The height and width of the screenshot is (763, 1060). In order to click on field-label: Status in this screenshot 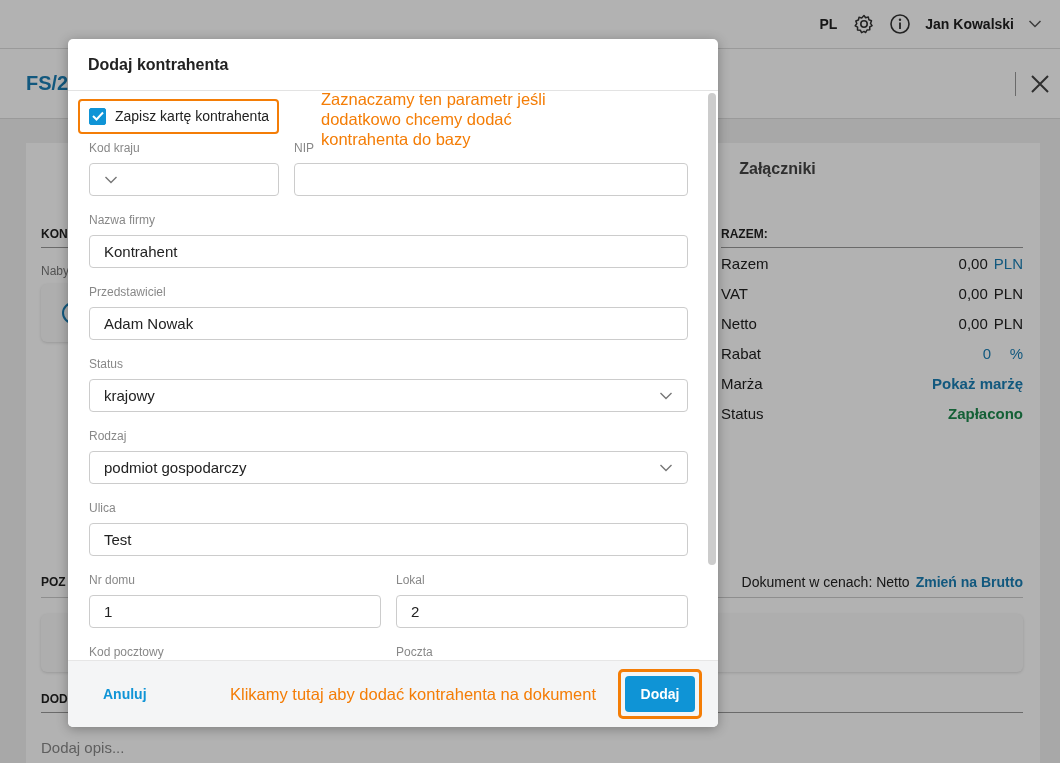, I will do `click(106, 364)`.